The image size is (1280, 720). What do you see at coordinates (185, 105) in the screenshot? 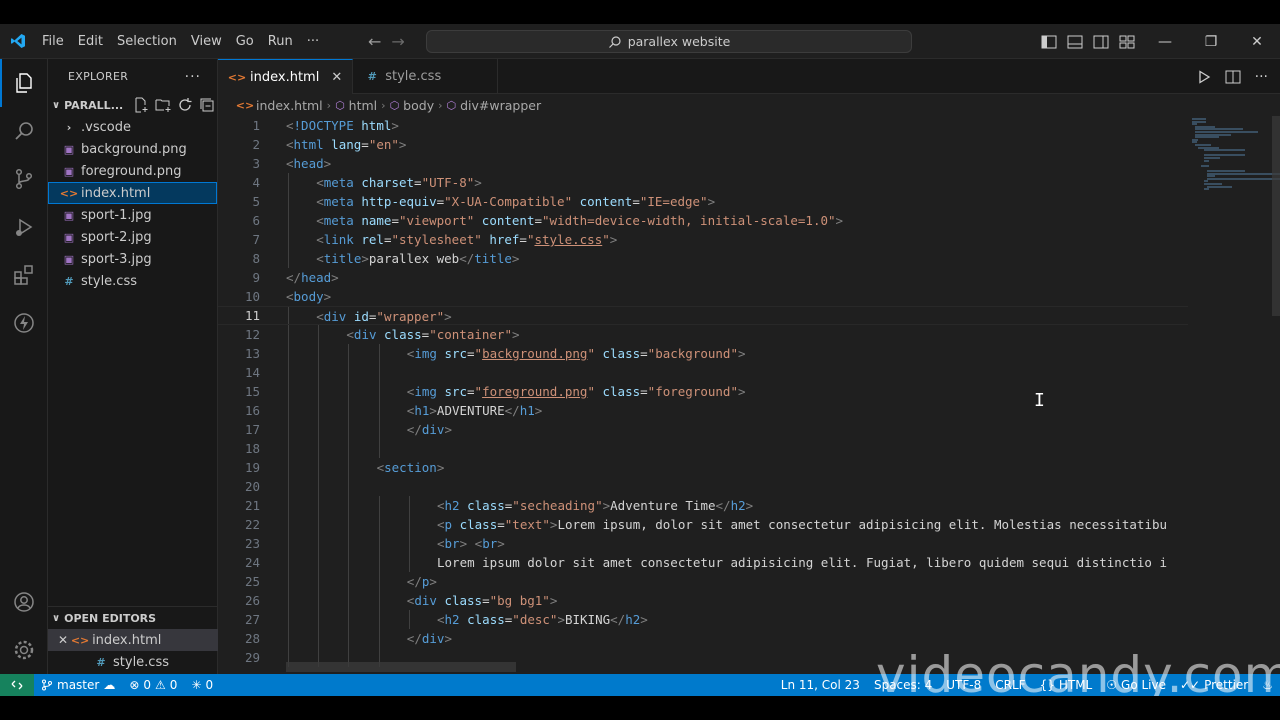
I see `refresh-icon` at bounding box center [185, 105].